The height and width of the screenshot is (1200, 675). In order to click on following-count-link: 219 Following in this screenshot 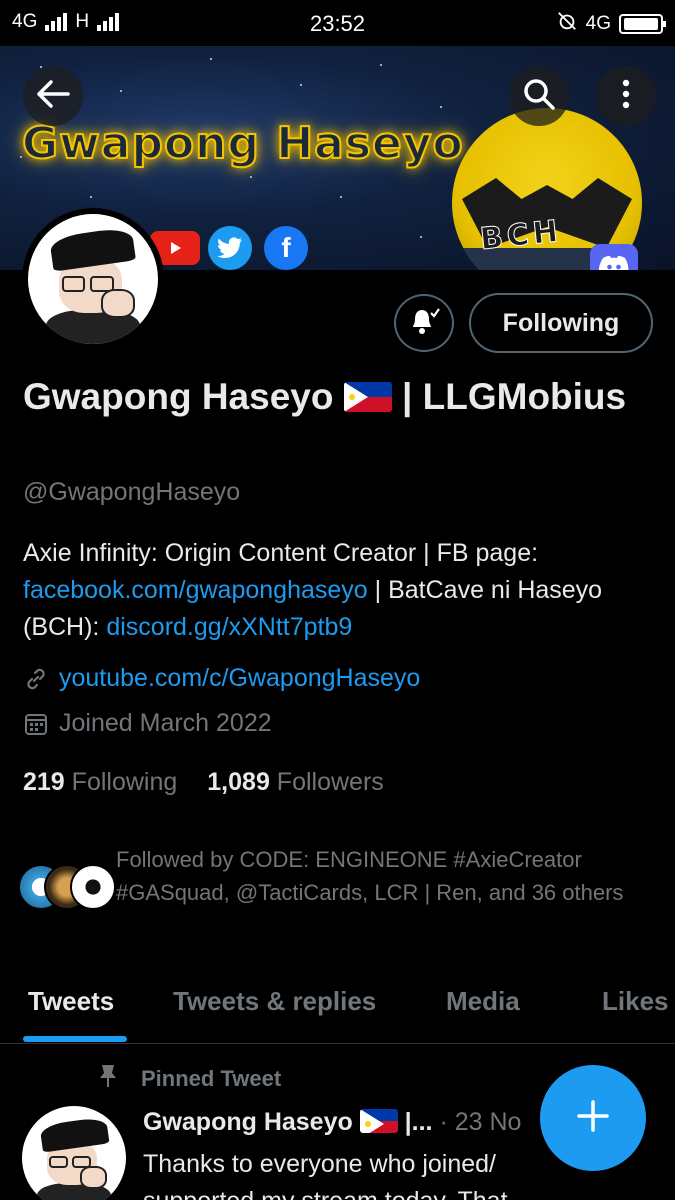, I will do `click(100, 782)`.